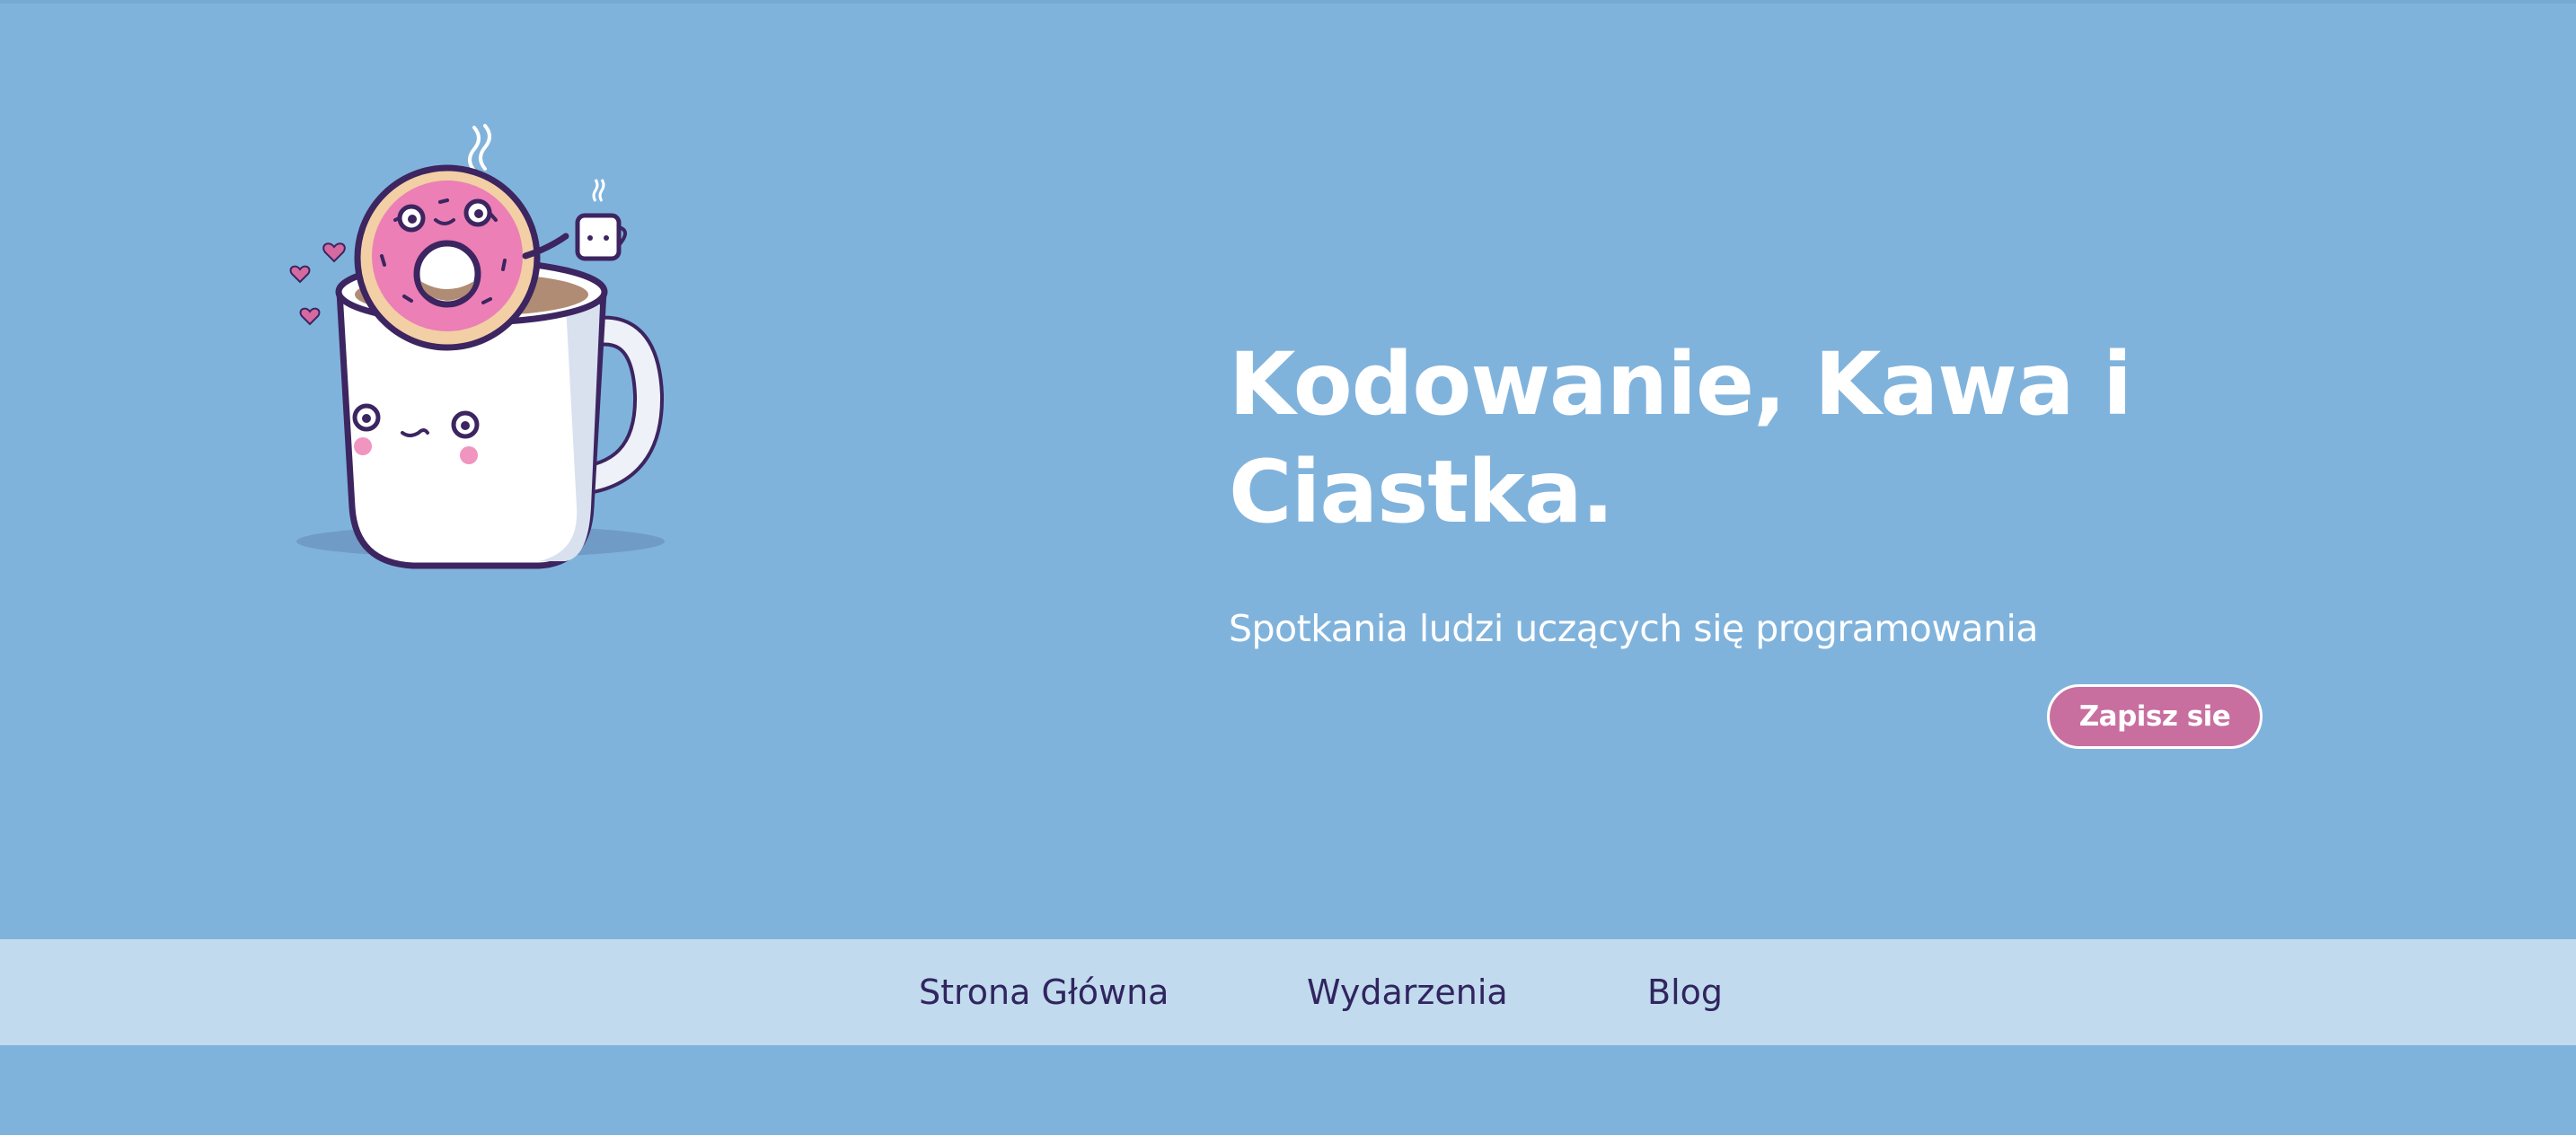  I want to click on nav-item-home: Strona Główna, so click(1044, 992).